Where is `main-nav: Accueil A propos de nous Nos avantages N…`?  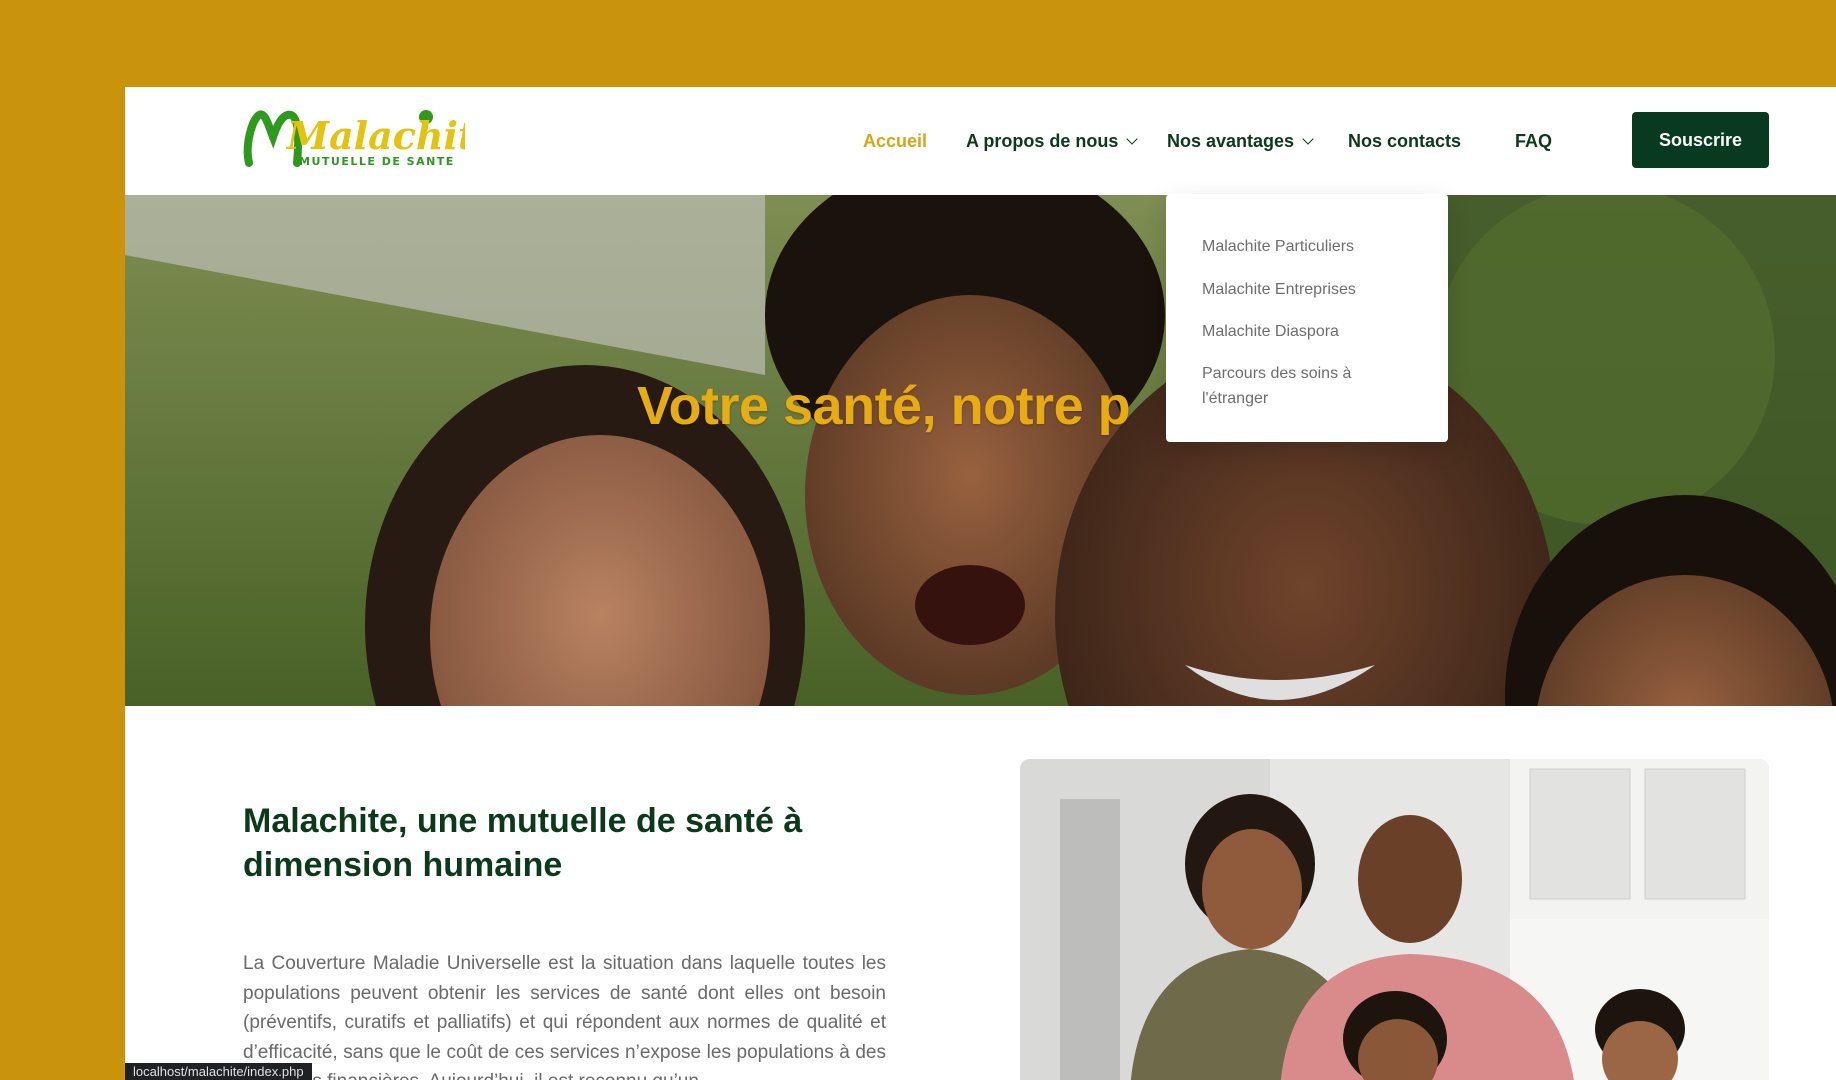
main-nav: Accueil A propos de nous Nos avantages N… is located at coordinates (980, 141).